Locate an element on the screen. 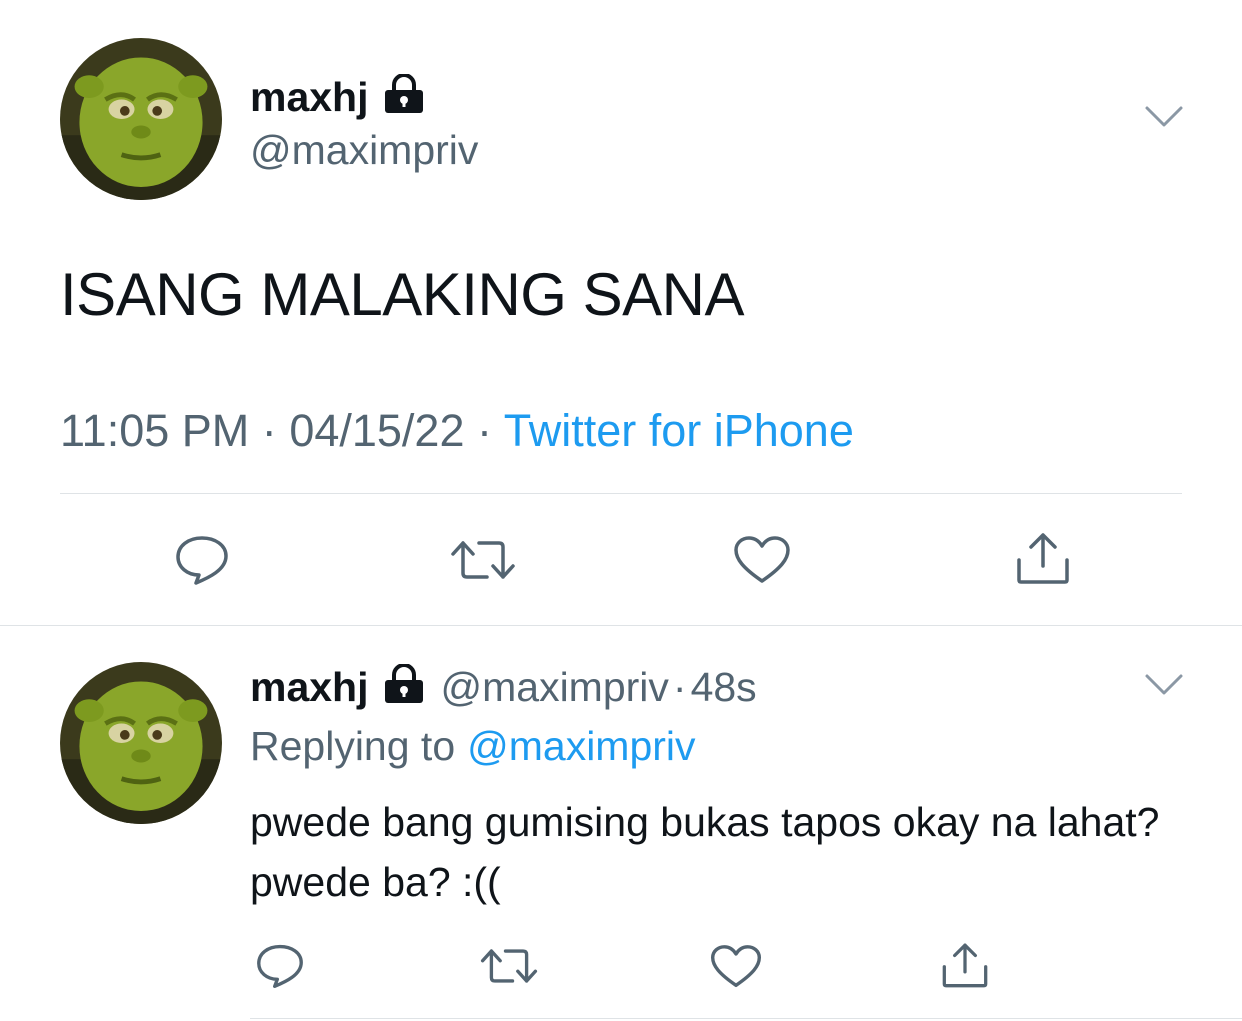 The width and height of the screenshot is (1242, 1021). reply-header: maxhj @maximpriv · 48s is located at coordinates (503, 687).